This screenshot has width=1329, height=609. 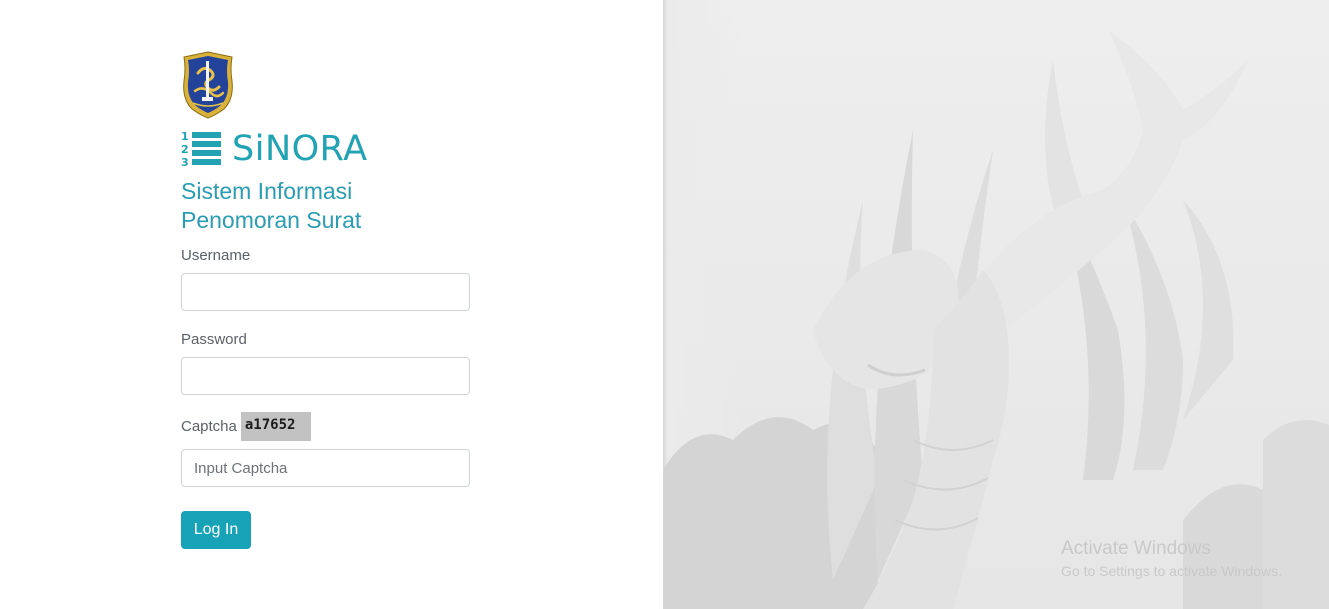 I want to click on brand-digit-2: 2, so click(x=185, y=149).